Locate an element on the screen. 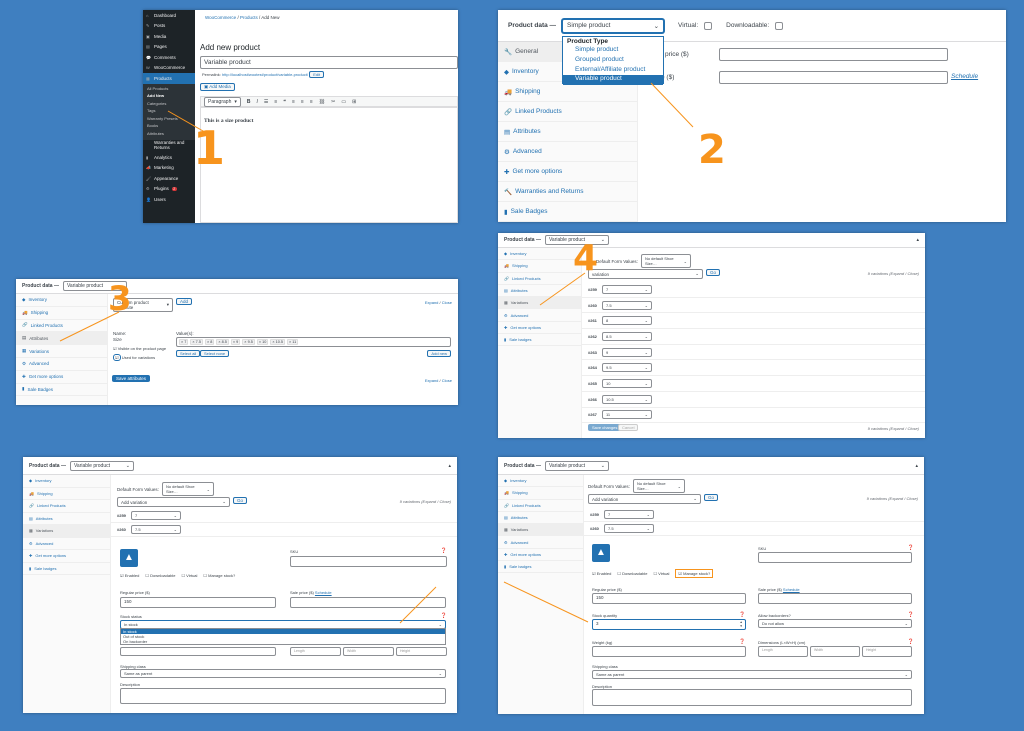 The height and width of the screenshot is (731, 1024). step-4-arrow is located at coordinates (562, 289).